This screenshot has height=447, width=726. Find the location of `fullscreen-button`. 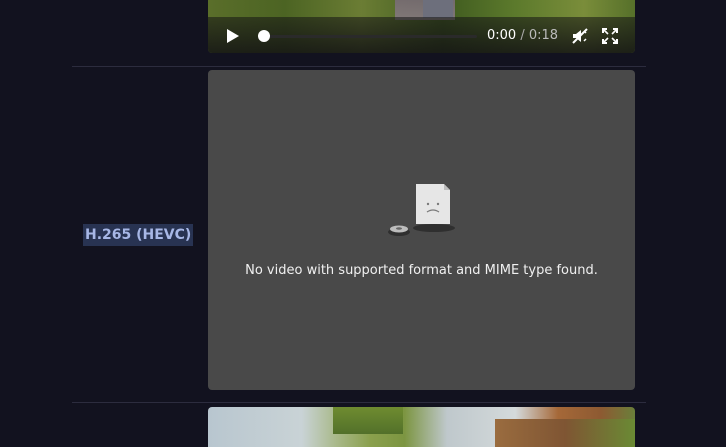

fullscreen-button is located at coordinates (610, 36).